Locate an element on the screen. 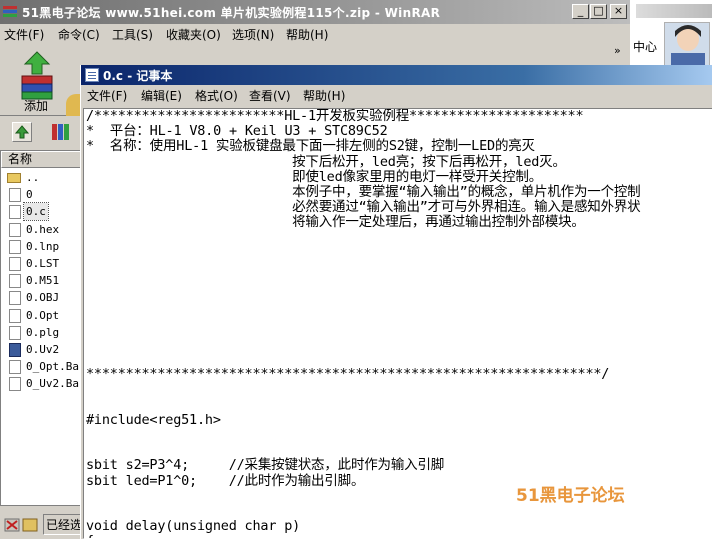 This screenshot has width=712, height=539. file-row: 0.LST is located at coordinates (41, 263).